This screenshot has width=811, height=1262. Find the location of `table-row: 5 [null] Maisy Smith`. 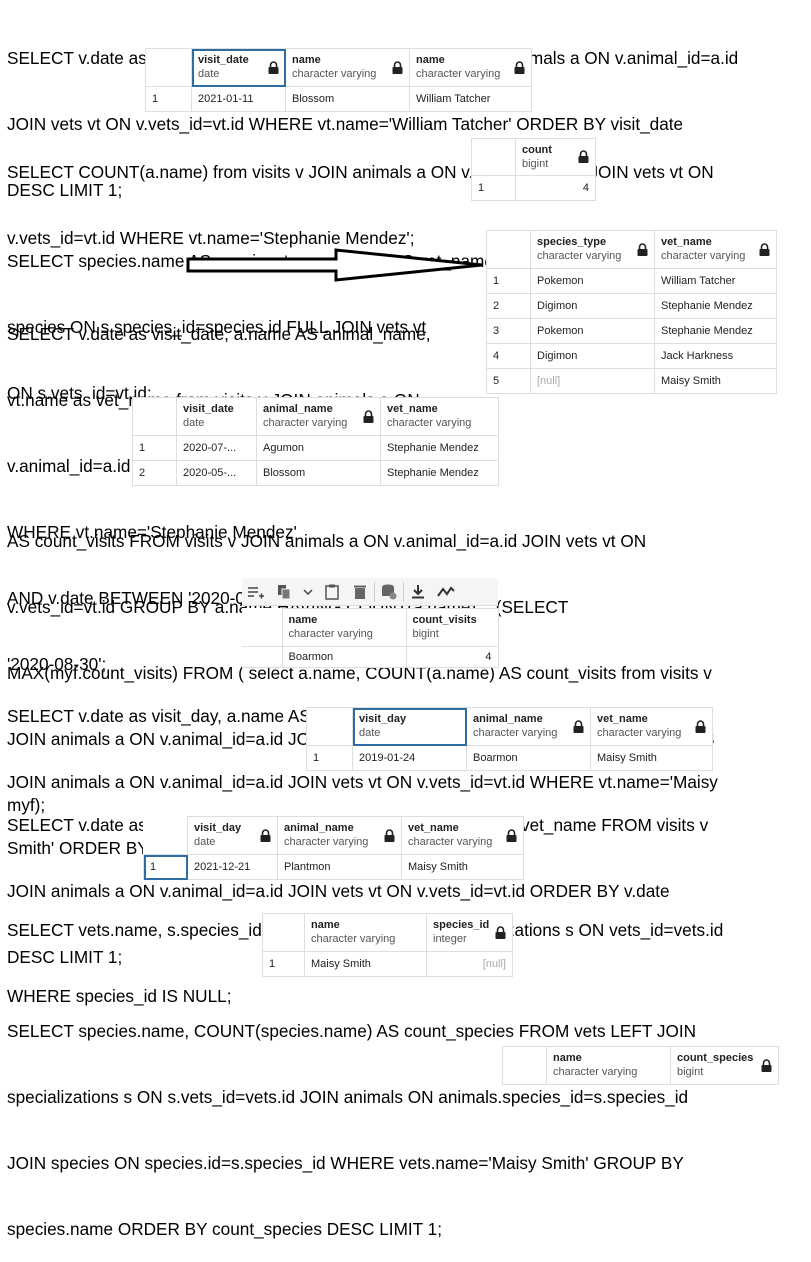

table-row: 5 [null] Maisy Smith is located at coordinates (631, 381).